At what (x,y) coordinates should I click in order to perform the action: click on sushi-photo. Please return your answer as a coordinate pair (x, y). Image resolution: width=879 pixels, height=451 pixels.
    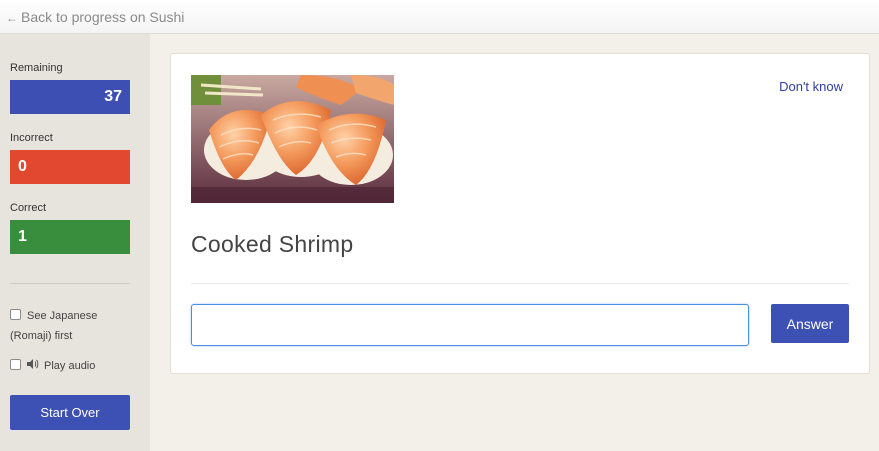
    Looking at the image, I should click on (292, 139).